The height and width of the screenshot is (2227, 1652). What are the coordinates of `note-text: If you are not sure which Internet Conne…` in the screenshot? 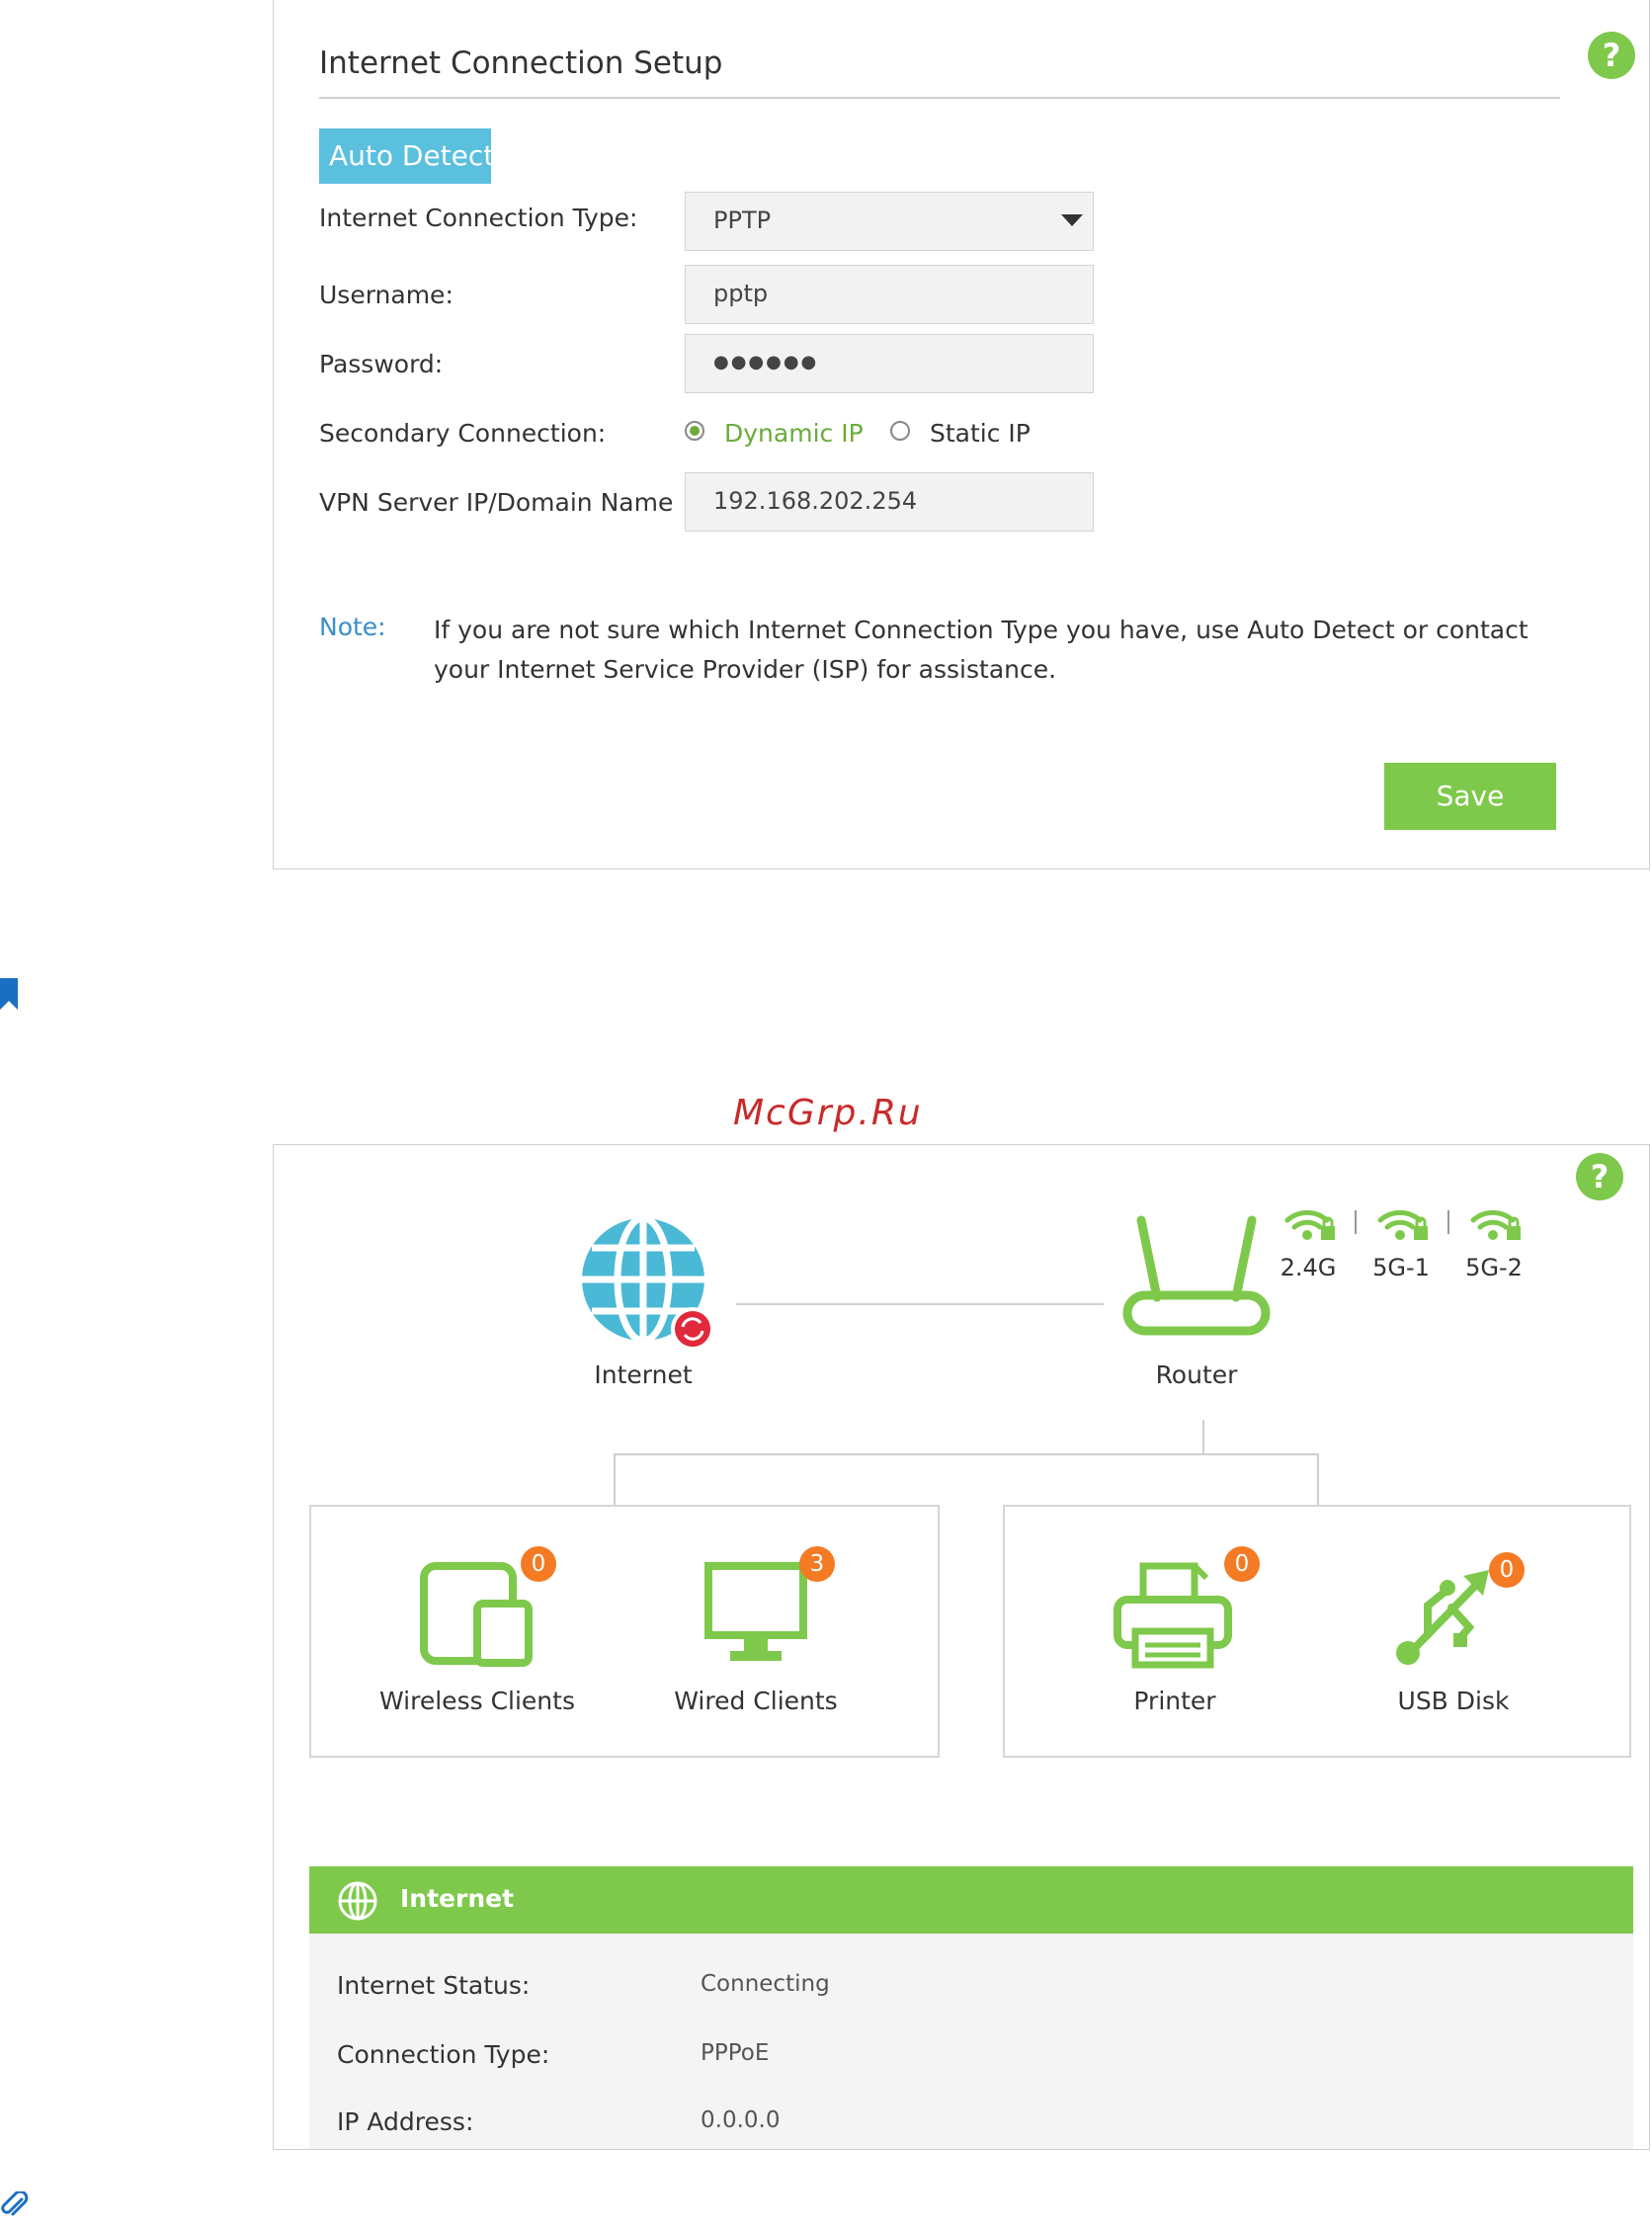 It's located at (981, 650).